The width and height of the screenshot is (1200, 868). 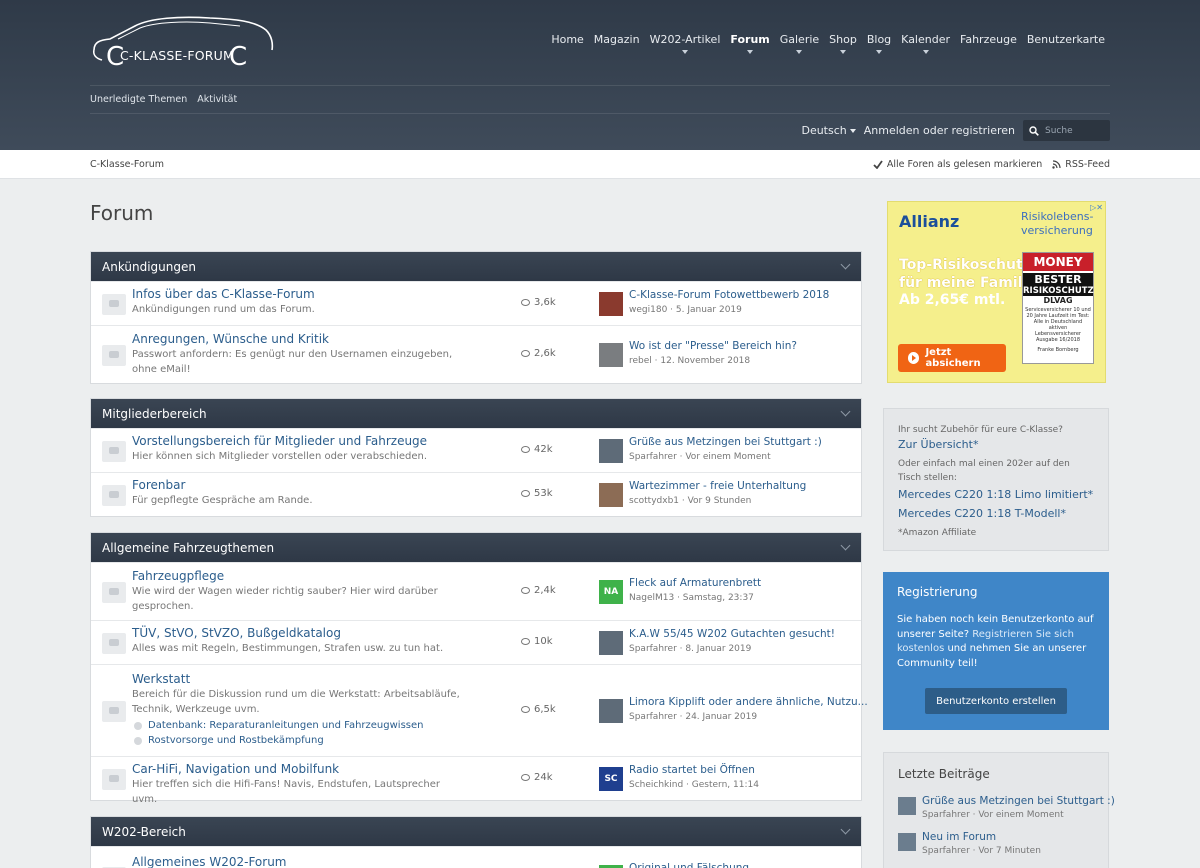 What do you see at coordinates (695, 583) in the screenshot?
I see `last-post-title: Fleck auf Armaturenbrett` at bounding box center [695, 583].